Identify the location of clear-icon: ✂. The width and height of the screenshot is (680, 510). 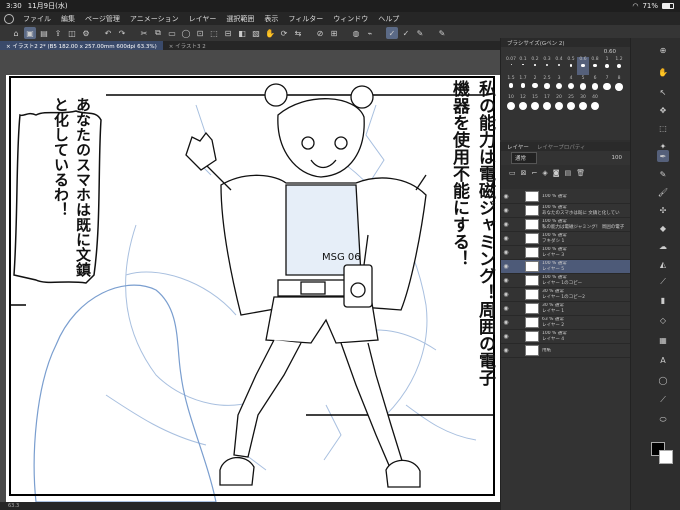
(144, 33).